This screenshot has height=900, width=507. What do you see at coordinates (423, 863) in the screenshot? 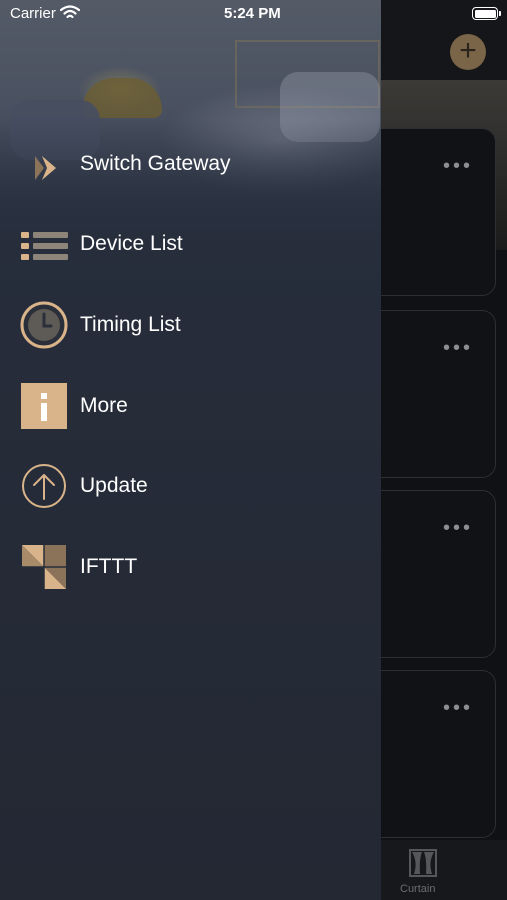
I see `curtain-icon` at bounding box center [423, 863].